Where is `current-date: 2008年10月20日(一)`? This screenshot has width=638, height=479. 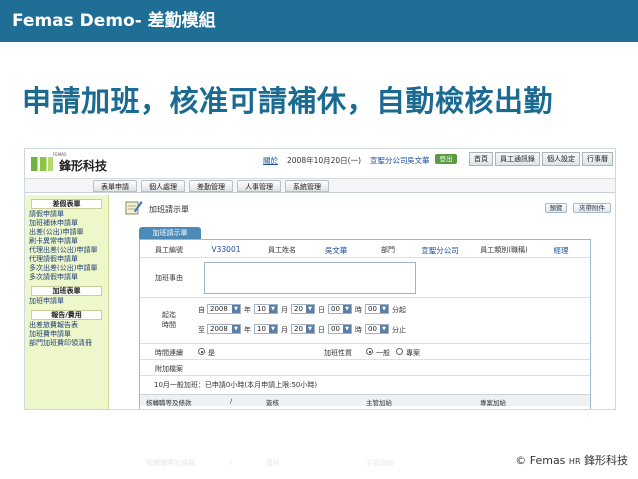 current-date: 2008年10月20日(一) is located at coordinates (324, 160).